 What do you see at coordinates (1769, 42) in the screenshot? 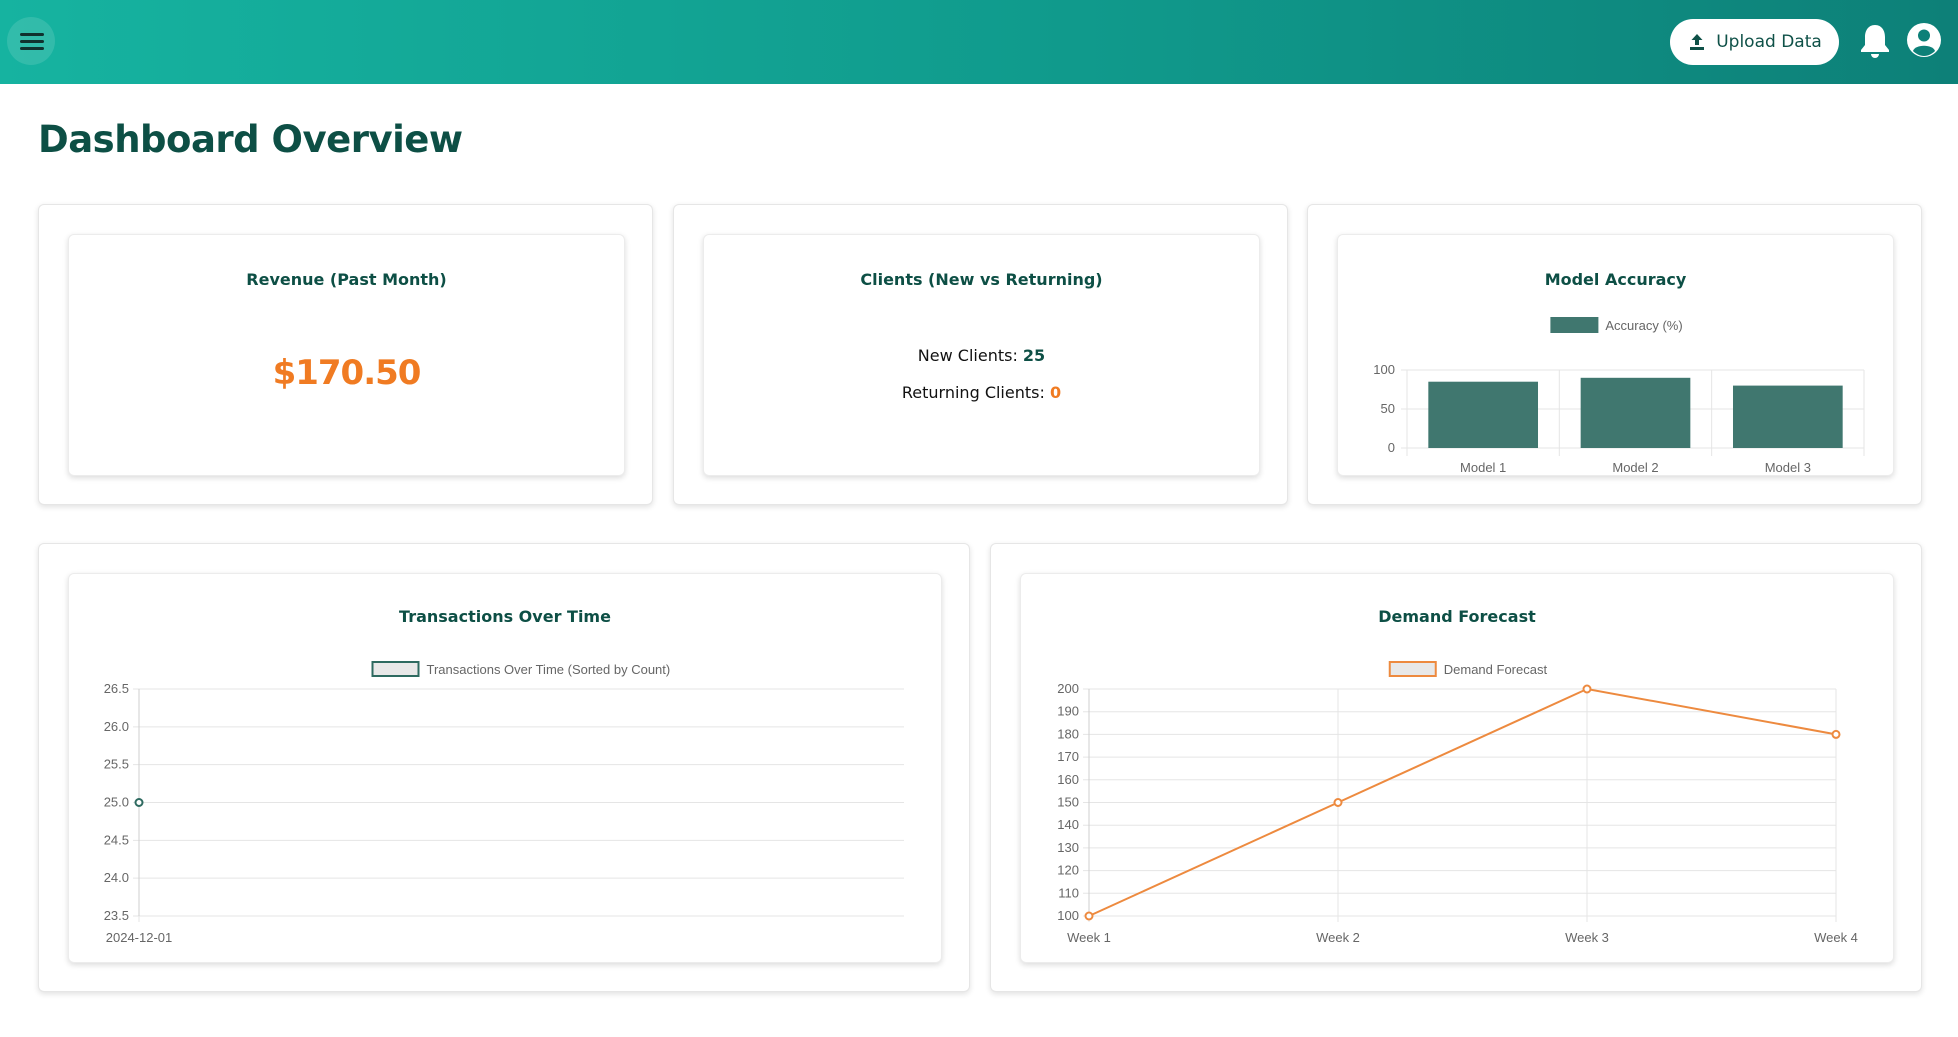
I see `upload-data-label: Upload Data` at bounding box center [1769, 42].